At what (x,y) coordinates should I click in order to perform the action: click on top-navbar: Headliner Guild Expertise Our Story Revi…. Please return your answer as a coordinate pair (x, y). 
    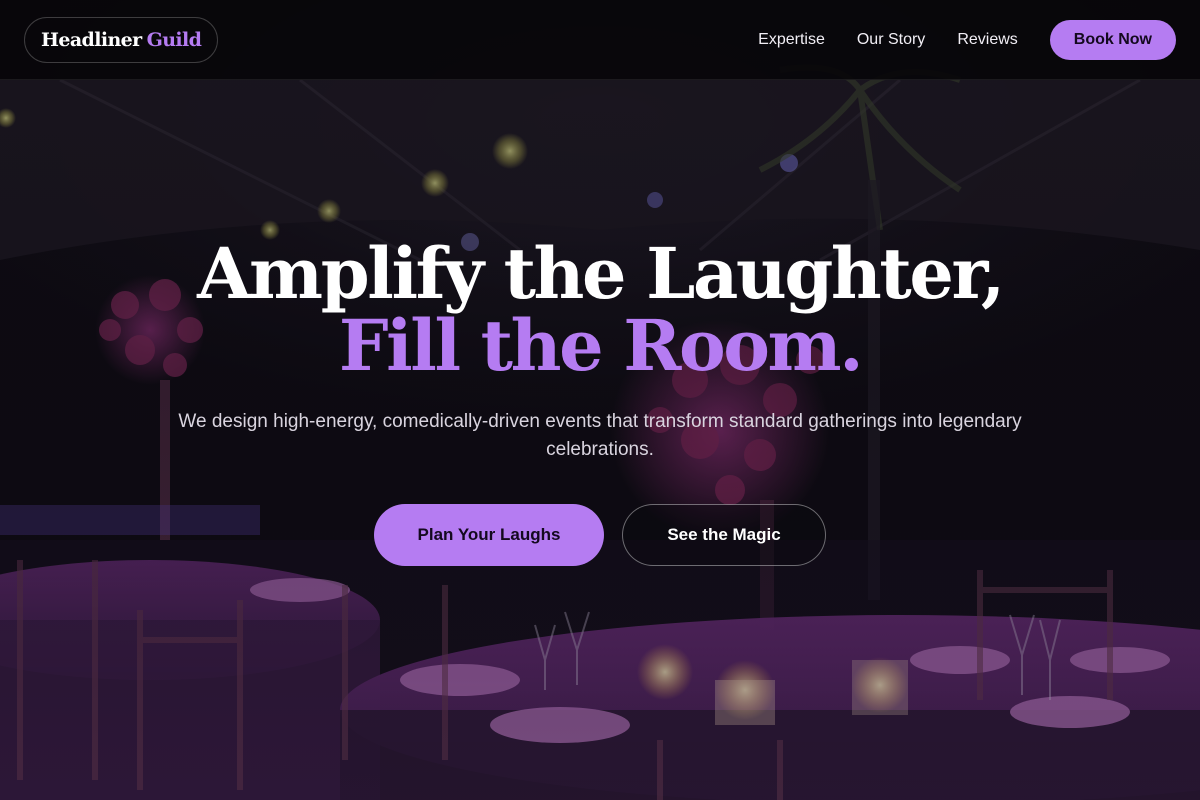
    Looking at the image, I should click on (600, 40).